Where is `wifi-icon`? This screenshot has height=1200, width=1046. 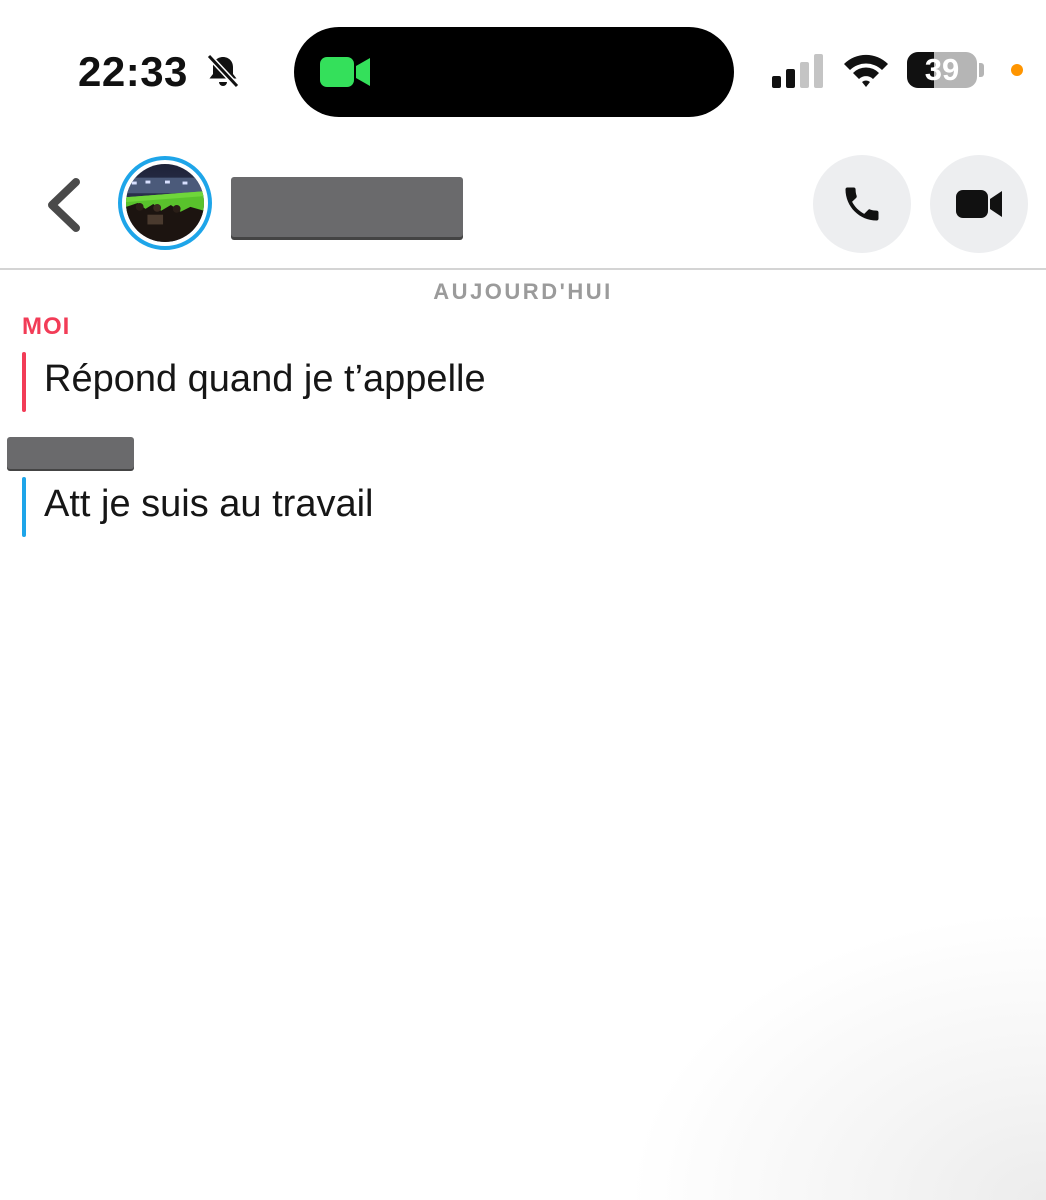
wifi-icon is located at coordinates (866, 70).